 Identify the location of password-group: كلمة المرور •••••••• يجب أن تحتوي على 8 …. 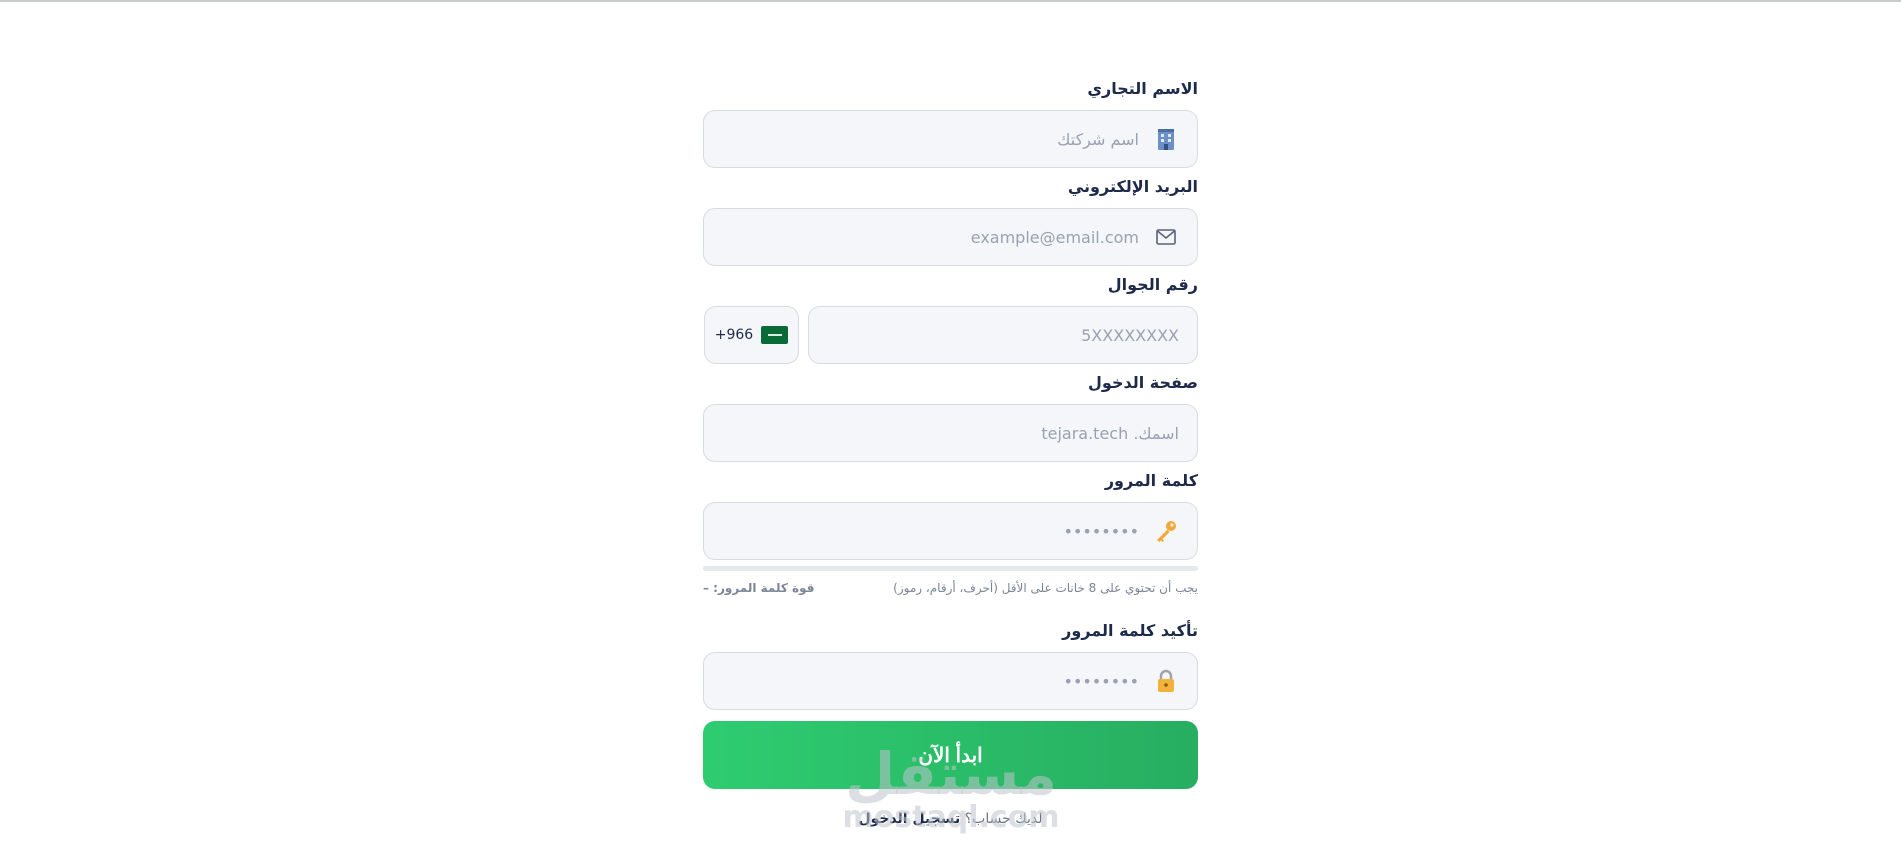
(950, 533).